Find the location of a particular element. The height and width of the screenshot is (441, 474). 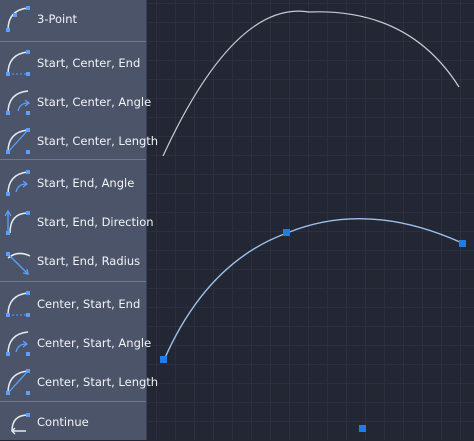

arc-start-end-direction-icon is located at coordinates (19, 222).